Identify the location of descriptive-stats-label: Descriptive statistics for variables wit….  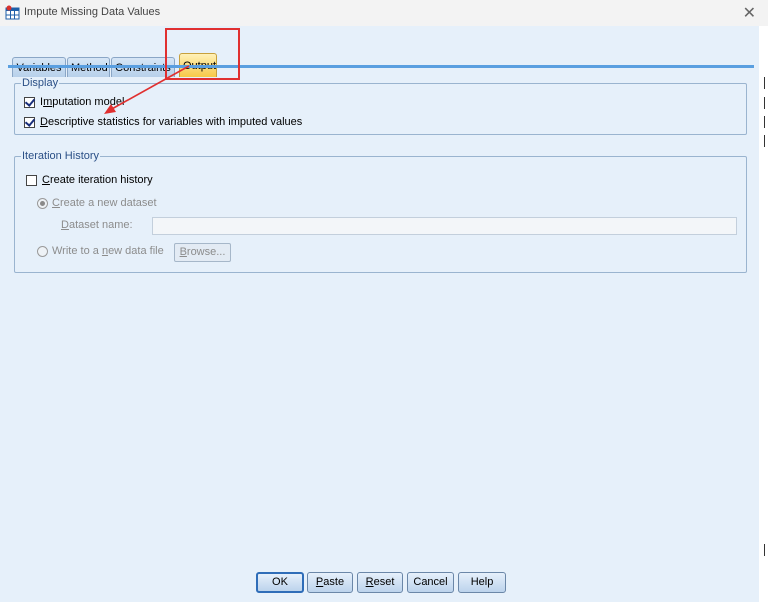
(171, 122).